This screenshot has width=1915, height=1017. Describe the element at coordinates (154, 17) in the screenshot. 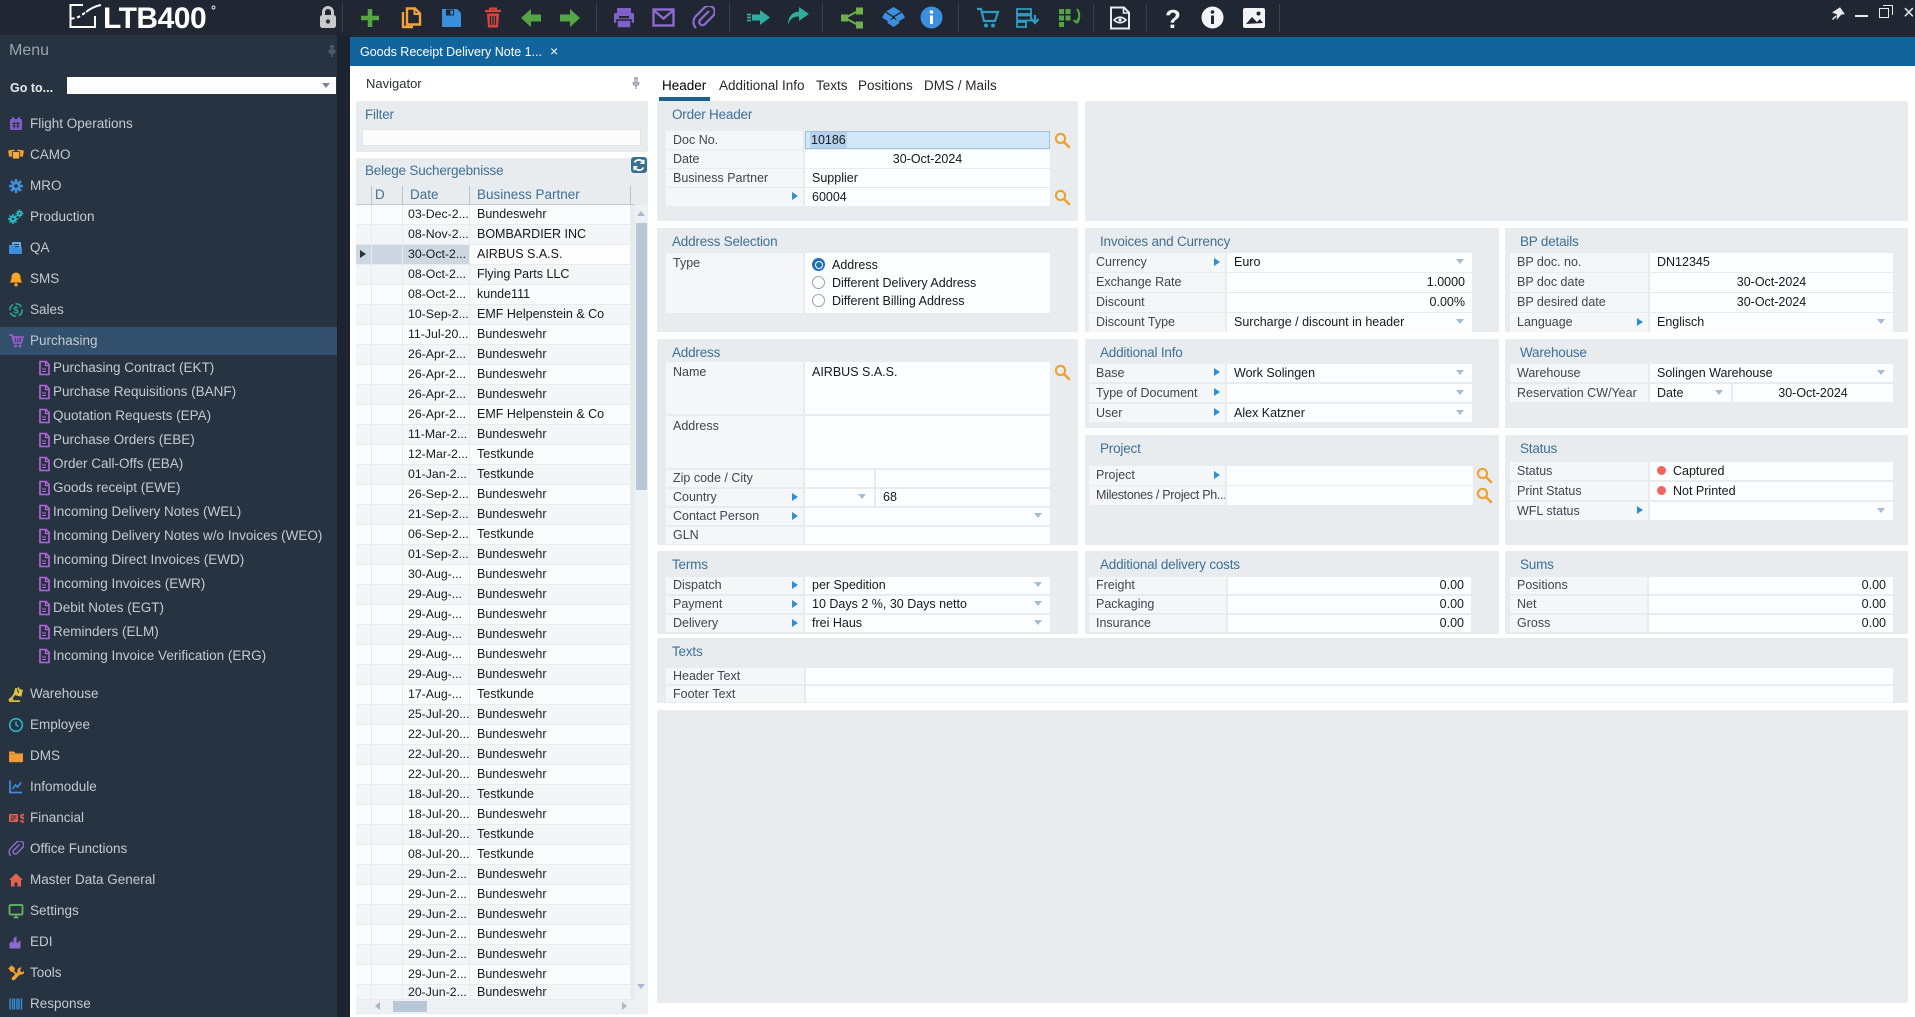

I see `svg-text: LTB400` at that location.